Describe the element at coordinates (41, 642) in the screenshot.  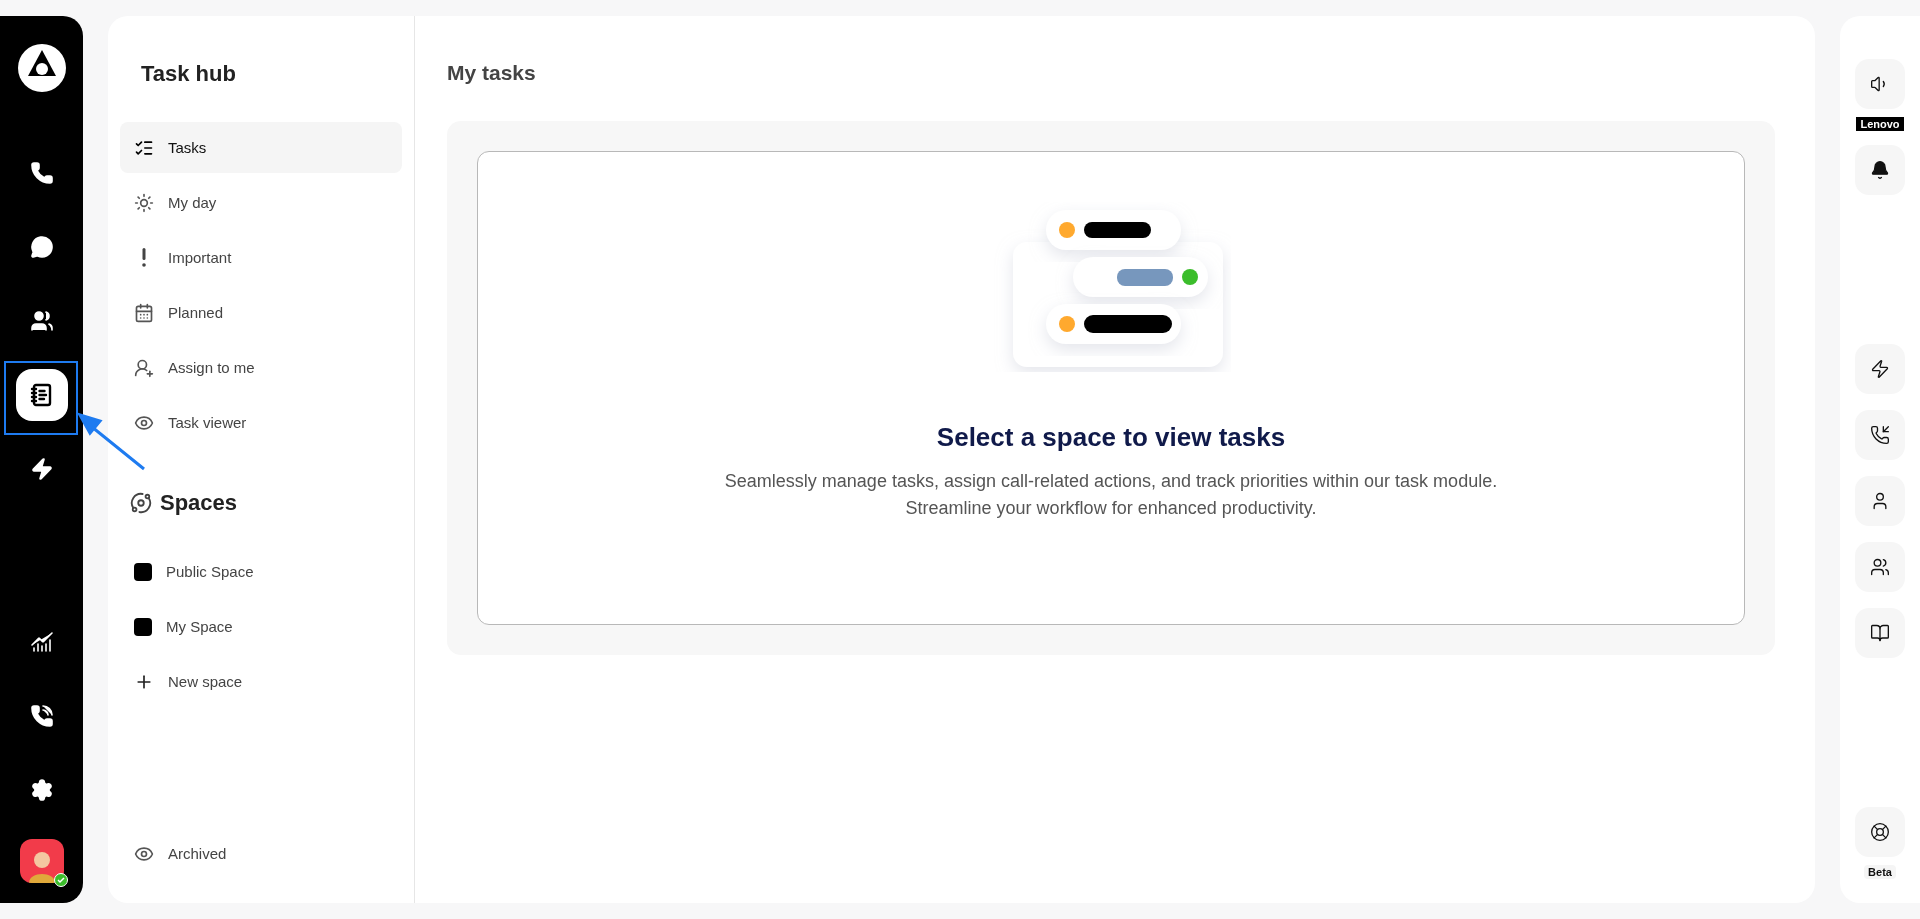
I see `chart-icon` at that location.